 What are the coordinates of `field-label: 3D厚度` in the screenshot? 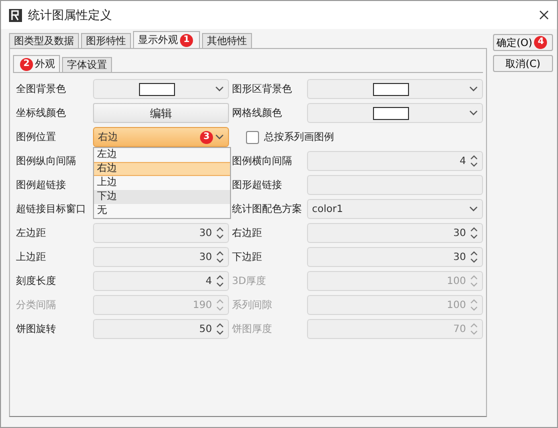 It's located at (249, 281).